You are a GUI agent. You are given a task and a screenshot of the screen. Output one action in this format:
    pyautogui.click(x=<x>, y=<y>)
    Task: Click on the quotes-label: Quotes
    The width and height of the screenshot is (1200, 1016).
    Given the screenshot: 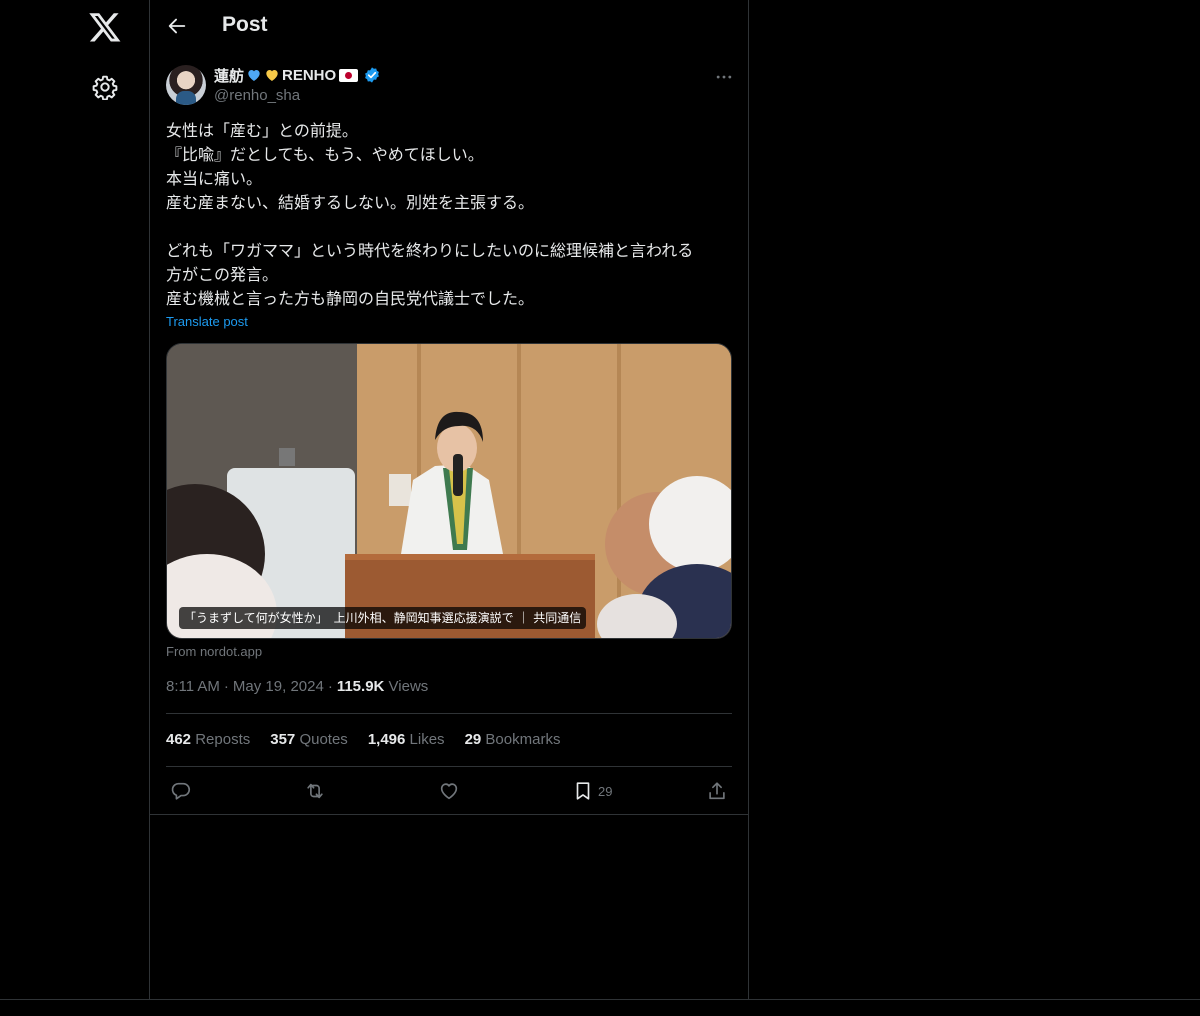 What is the action you would take?
    pyautogui.click(x=323, y=739)
    